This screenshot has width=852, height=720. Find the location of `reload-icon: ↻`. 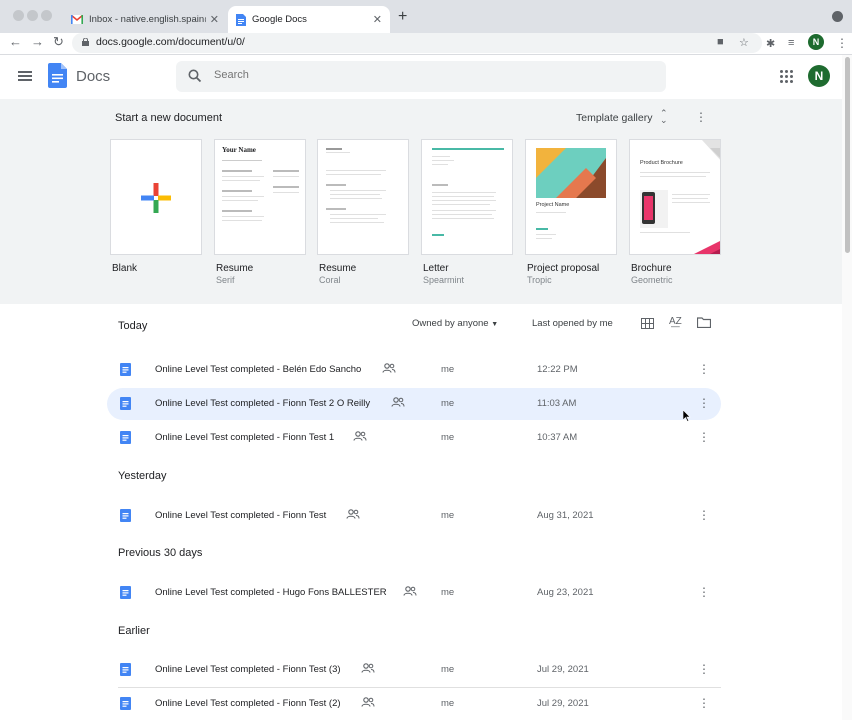

reload-icon: ↻ is located at coordinates (58, 42).